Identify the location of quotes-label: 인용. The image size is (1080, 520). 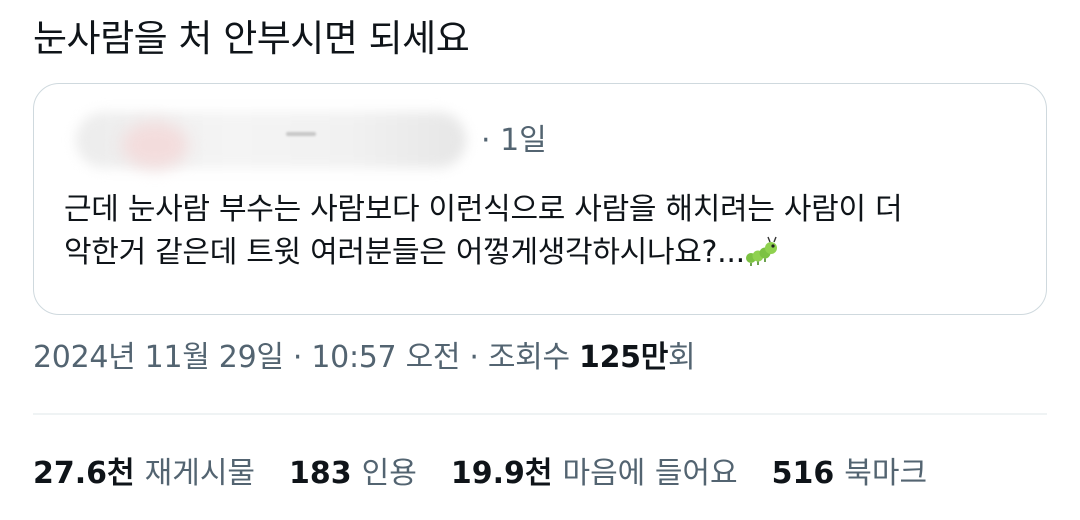
(389, 473).